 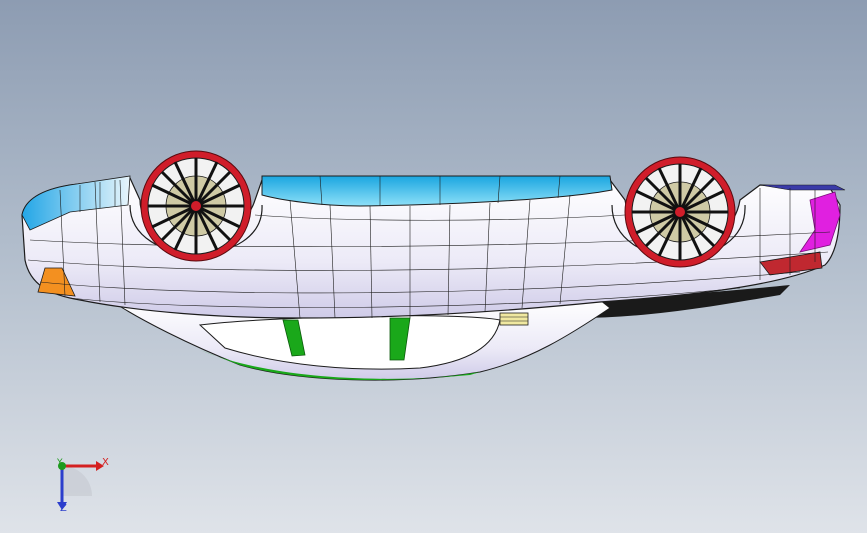 What do you see at coordinates (514, 319) in the screenshot?
I see `exhaust-detail` at bounding box center [514, 319].